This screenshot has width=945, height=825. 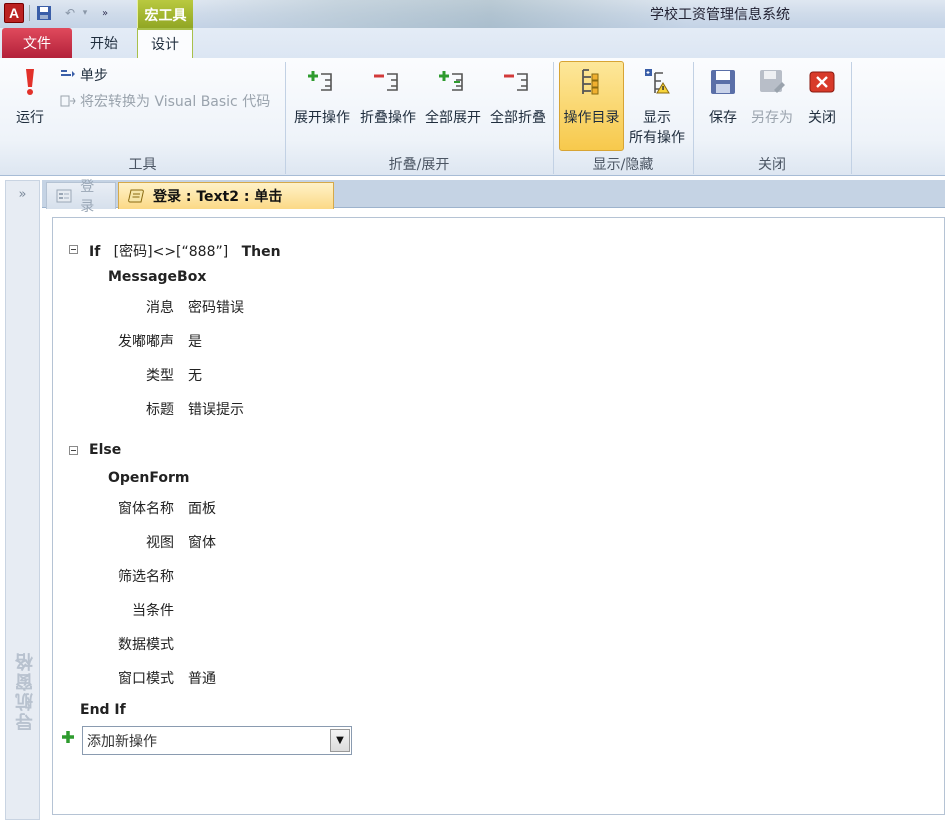 I want to click on group-label-tools: 工具, so click(x=142, y=165).